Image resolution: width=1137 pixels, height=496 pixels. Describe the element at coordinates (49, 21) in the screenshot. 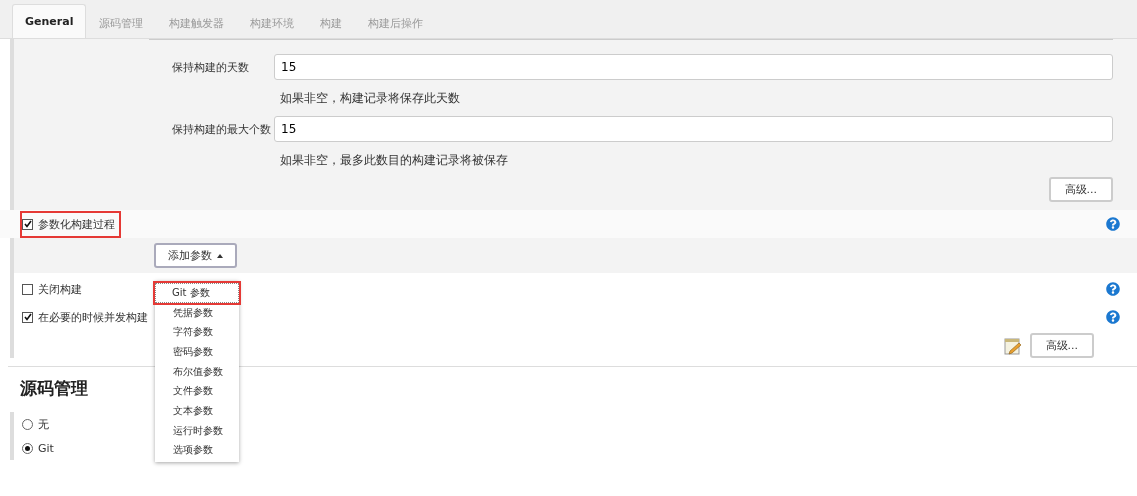

I see `tab: General` at that location.